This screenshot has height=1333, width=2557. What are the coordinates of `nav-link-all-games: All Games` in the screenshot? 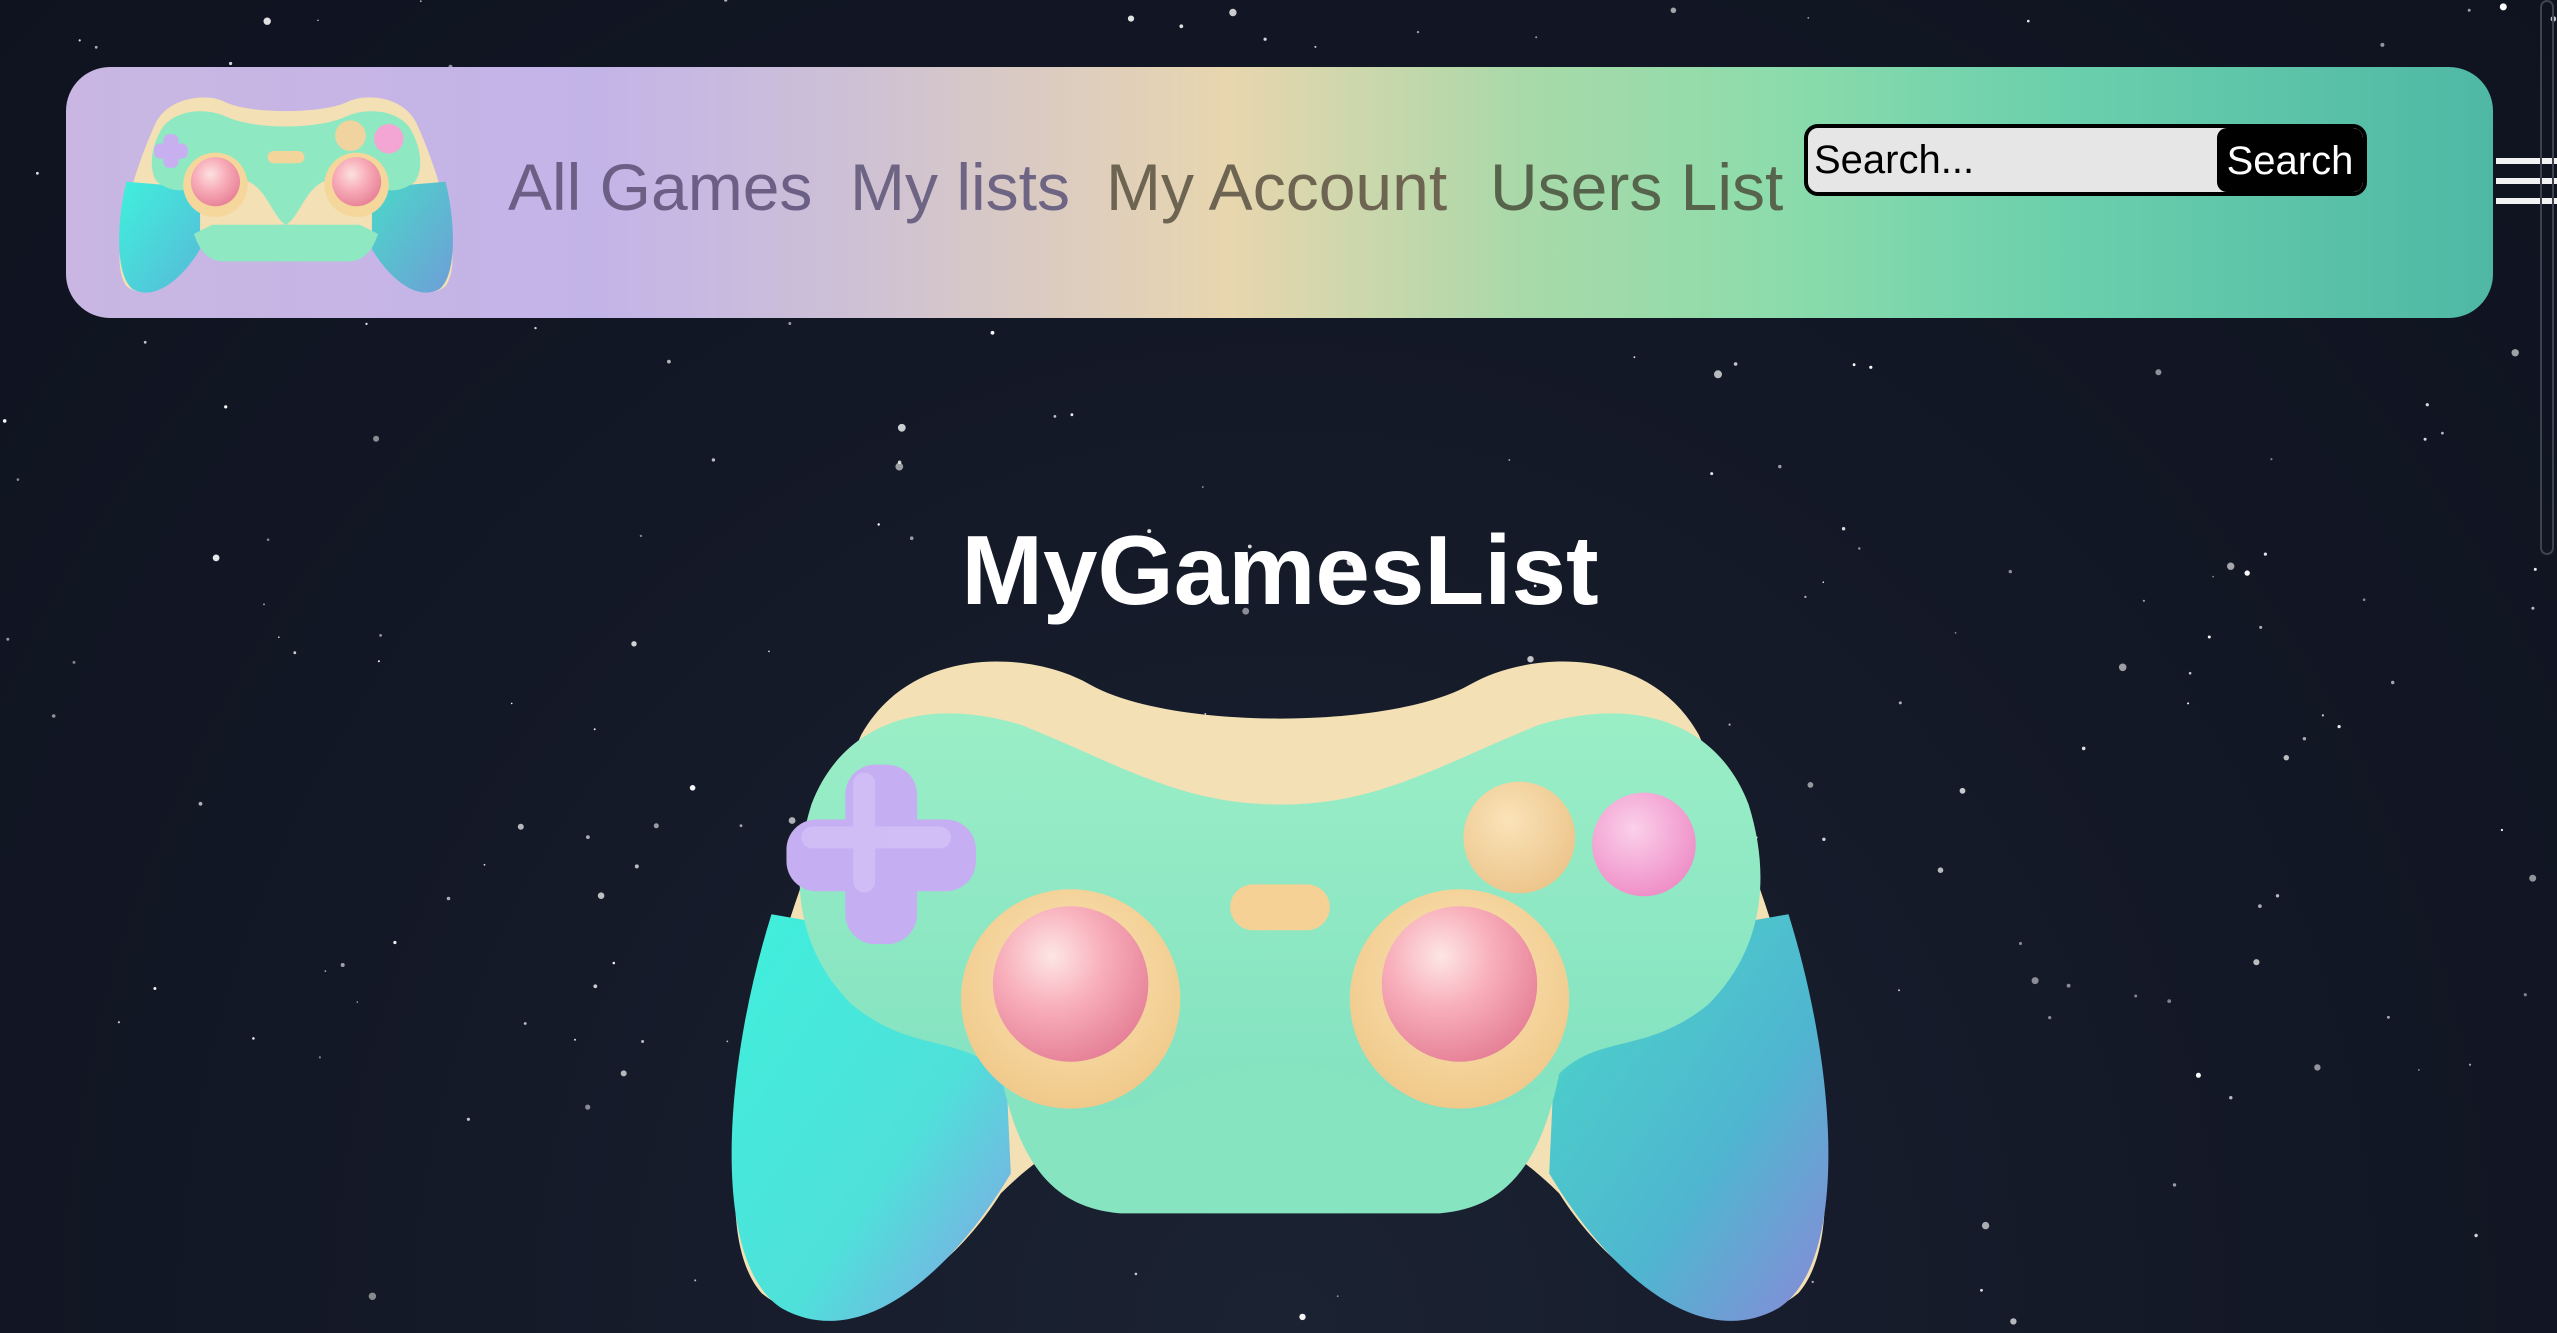 It's located at (660, 187).